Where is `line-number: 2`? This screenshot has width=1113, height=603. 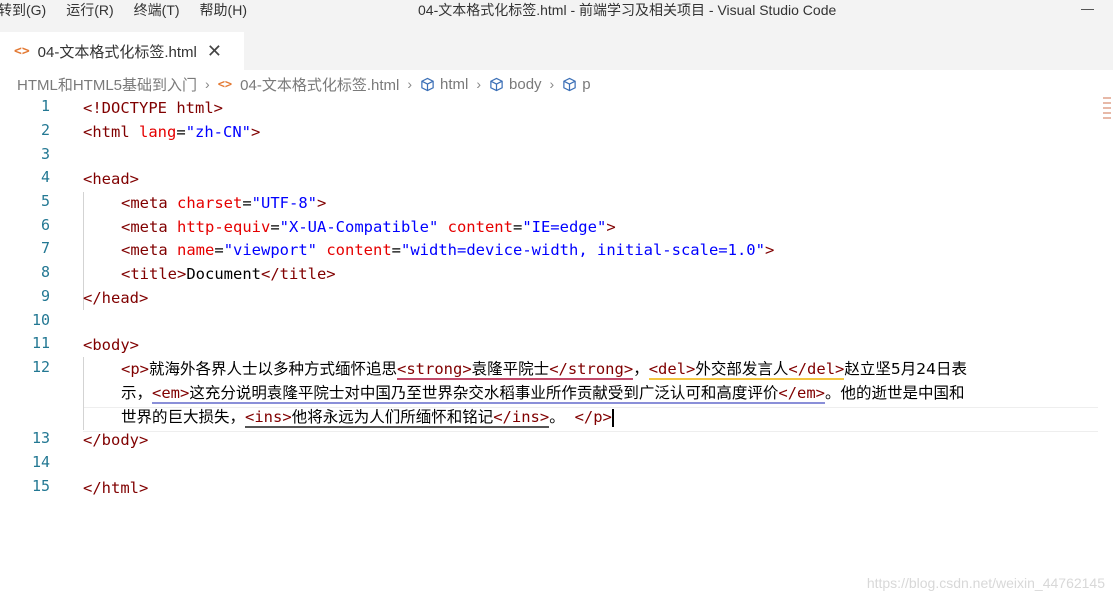 line-number: 2 is located at coordinates (45, 130).